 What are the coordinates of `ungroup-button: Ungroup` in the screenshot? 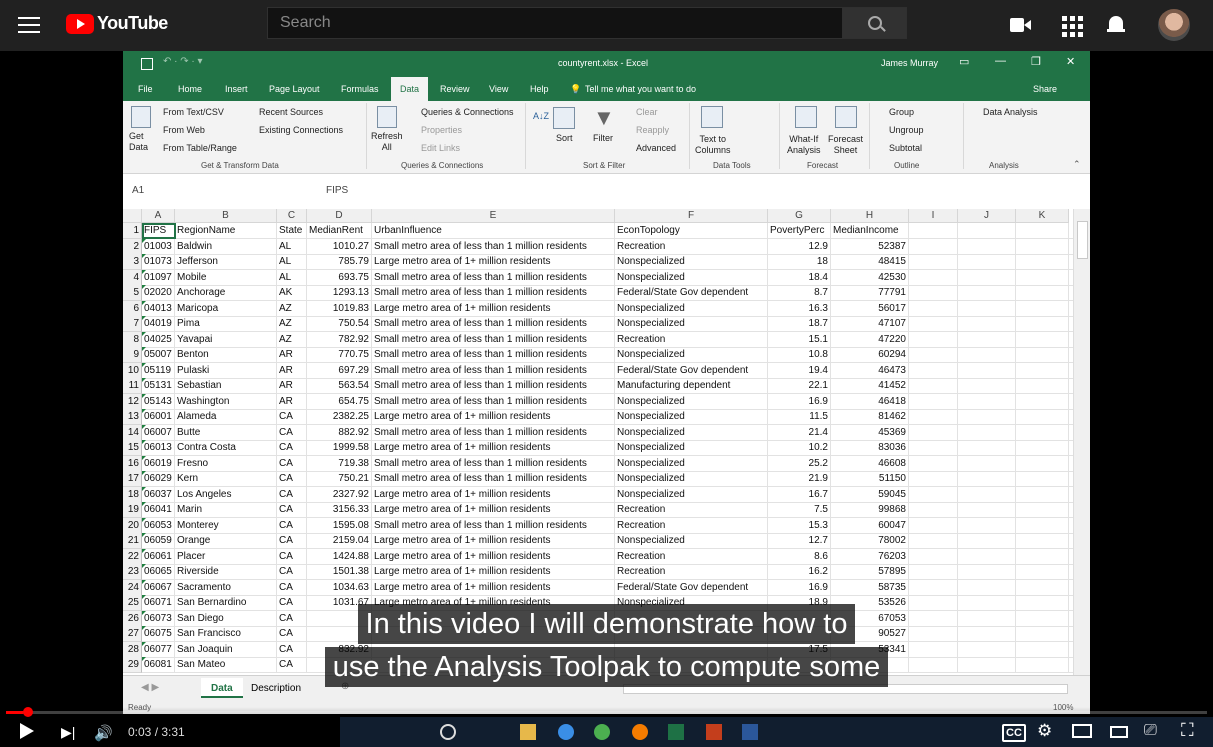 It's located at (906, 130).